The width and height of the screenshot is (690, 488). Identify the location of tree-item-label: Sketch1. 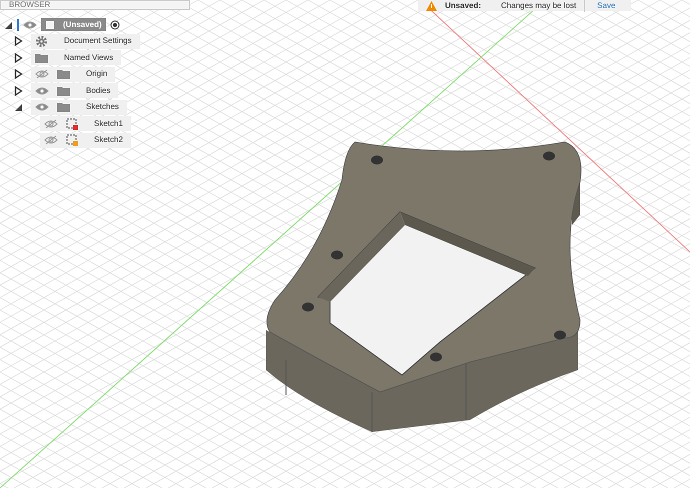
(108, 124).